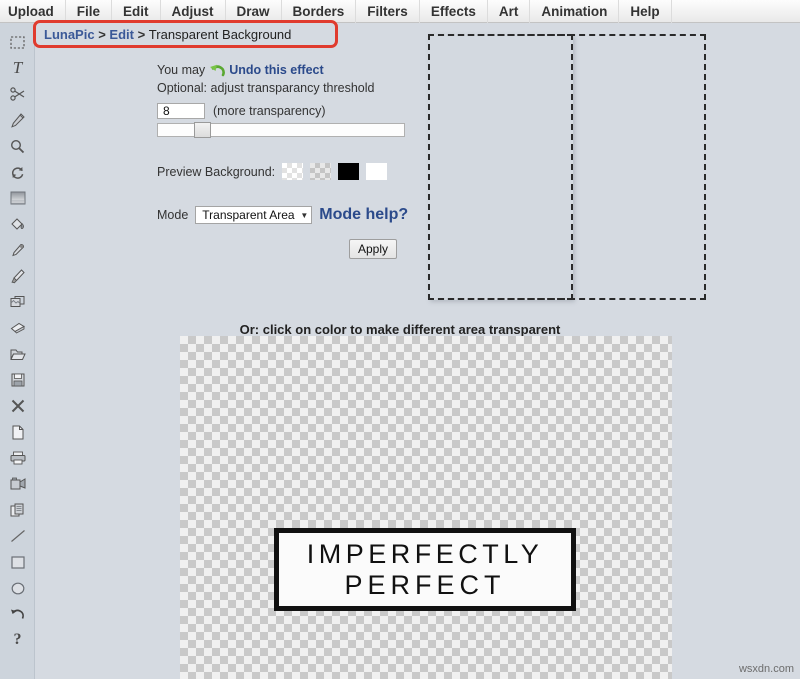  Describe the element at coordinates (17, 588) in the screenshot. I see `ellipse-tool-icon` at that location.